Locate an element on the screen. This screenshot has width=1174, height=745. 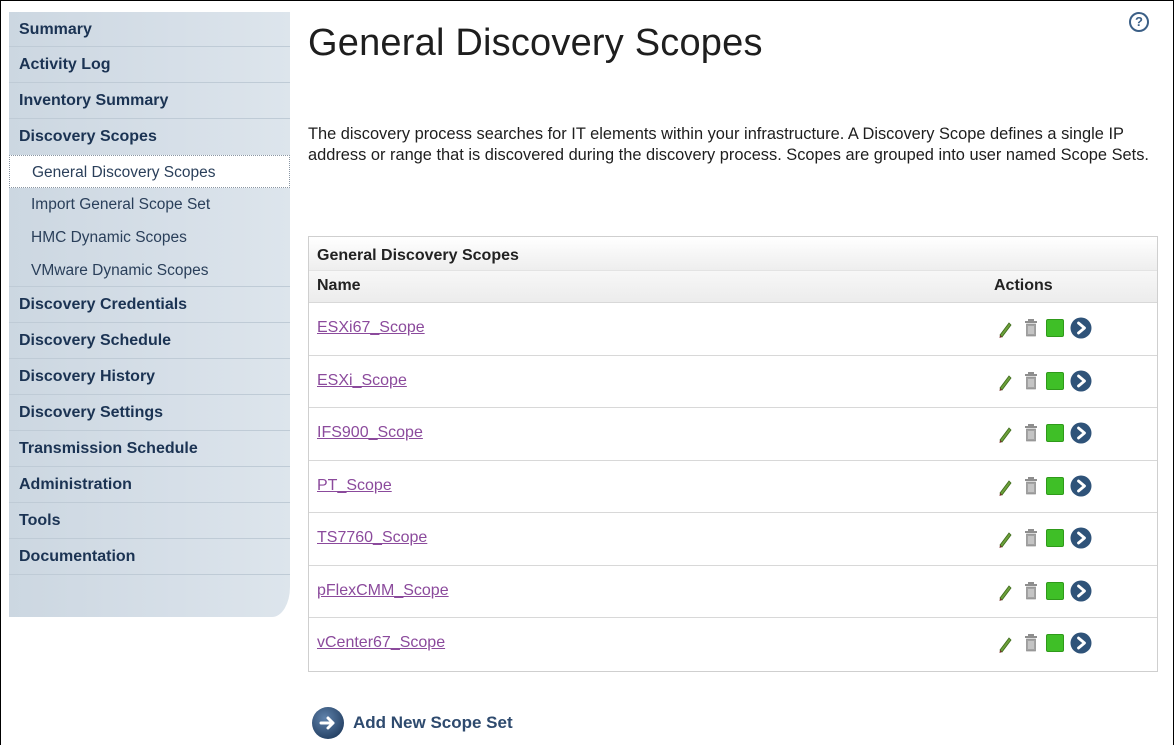
sidebar-item-administration: Administration is located at coordinates (149, 485).